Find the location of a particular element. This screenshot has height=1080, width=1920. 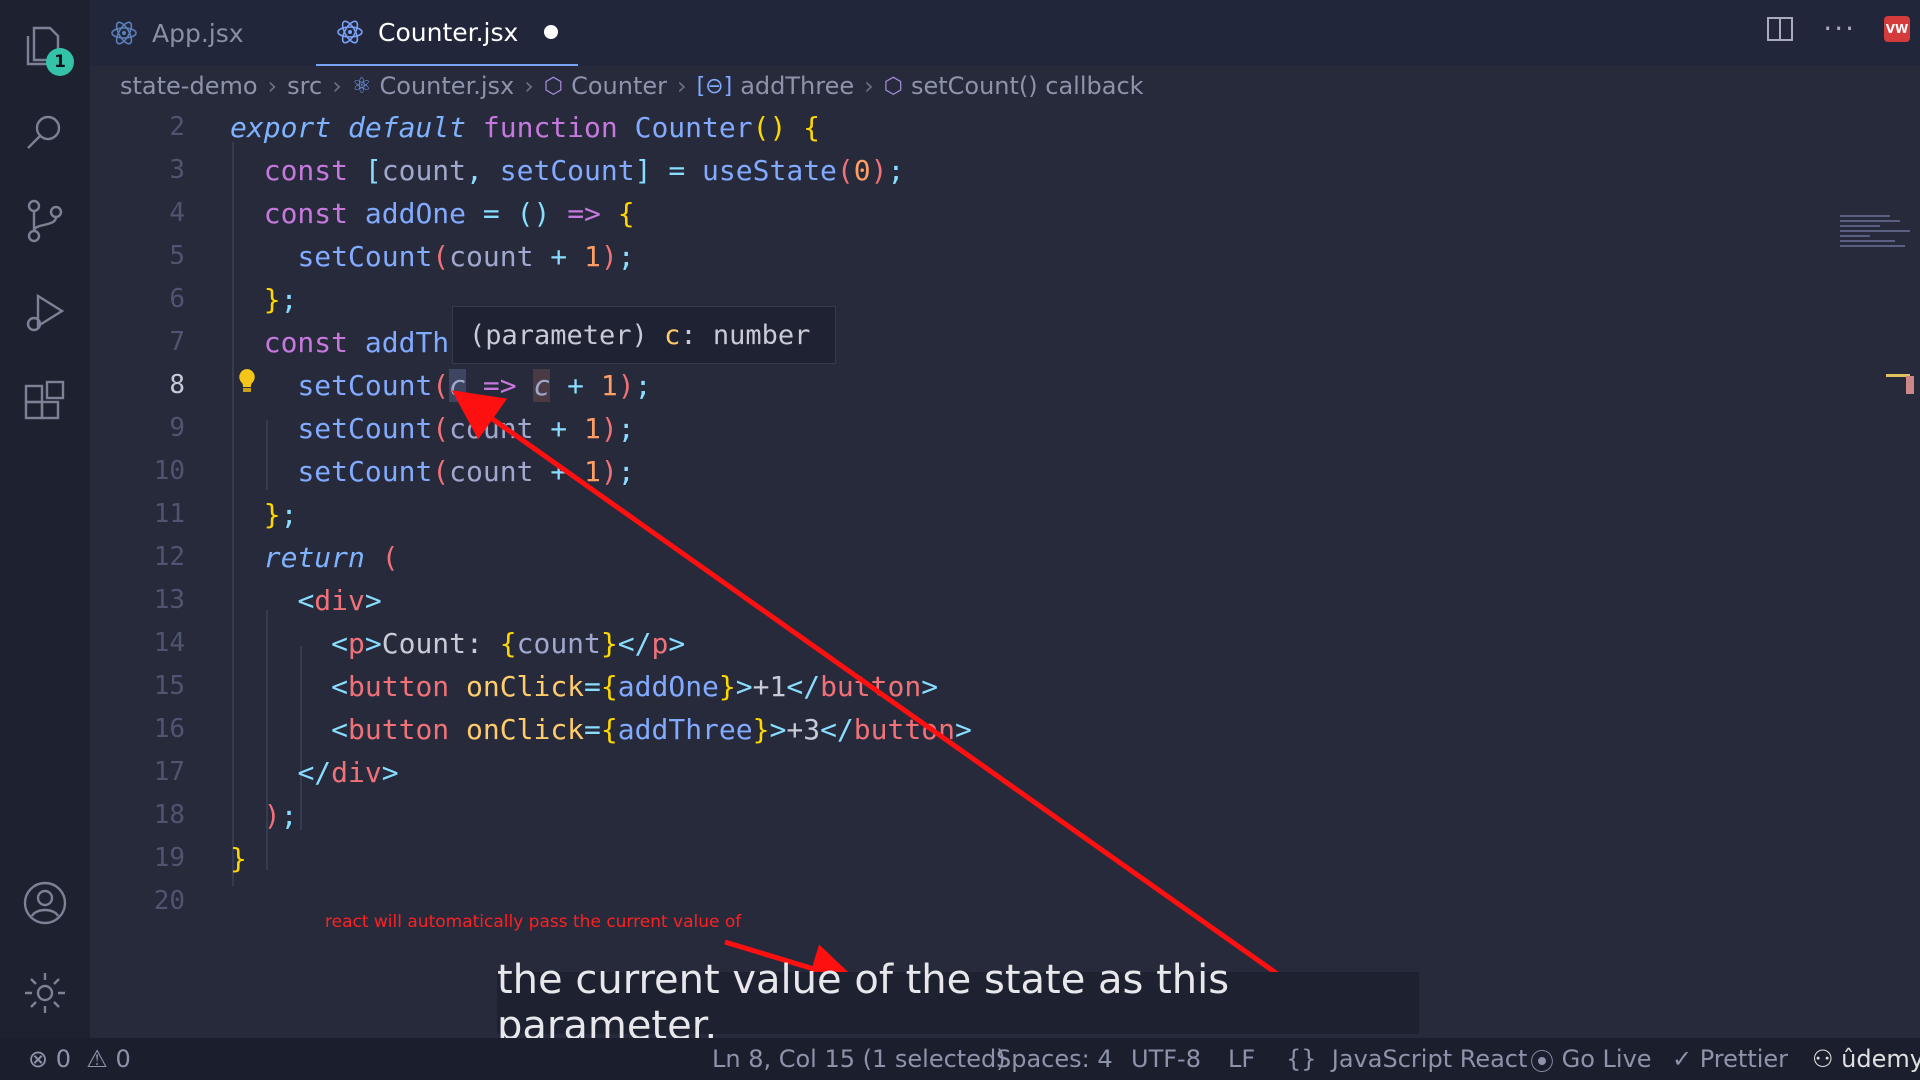

warning-icon: ⚠ is located at coordinates (93, 1059).